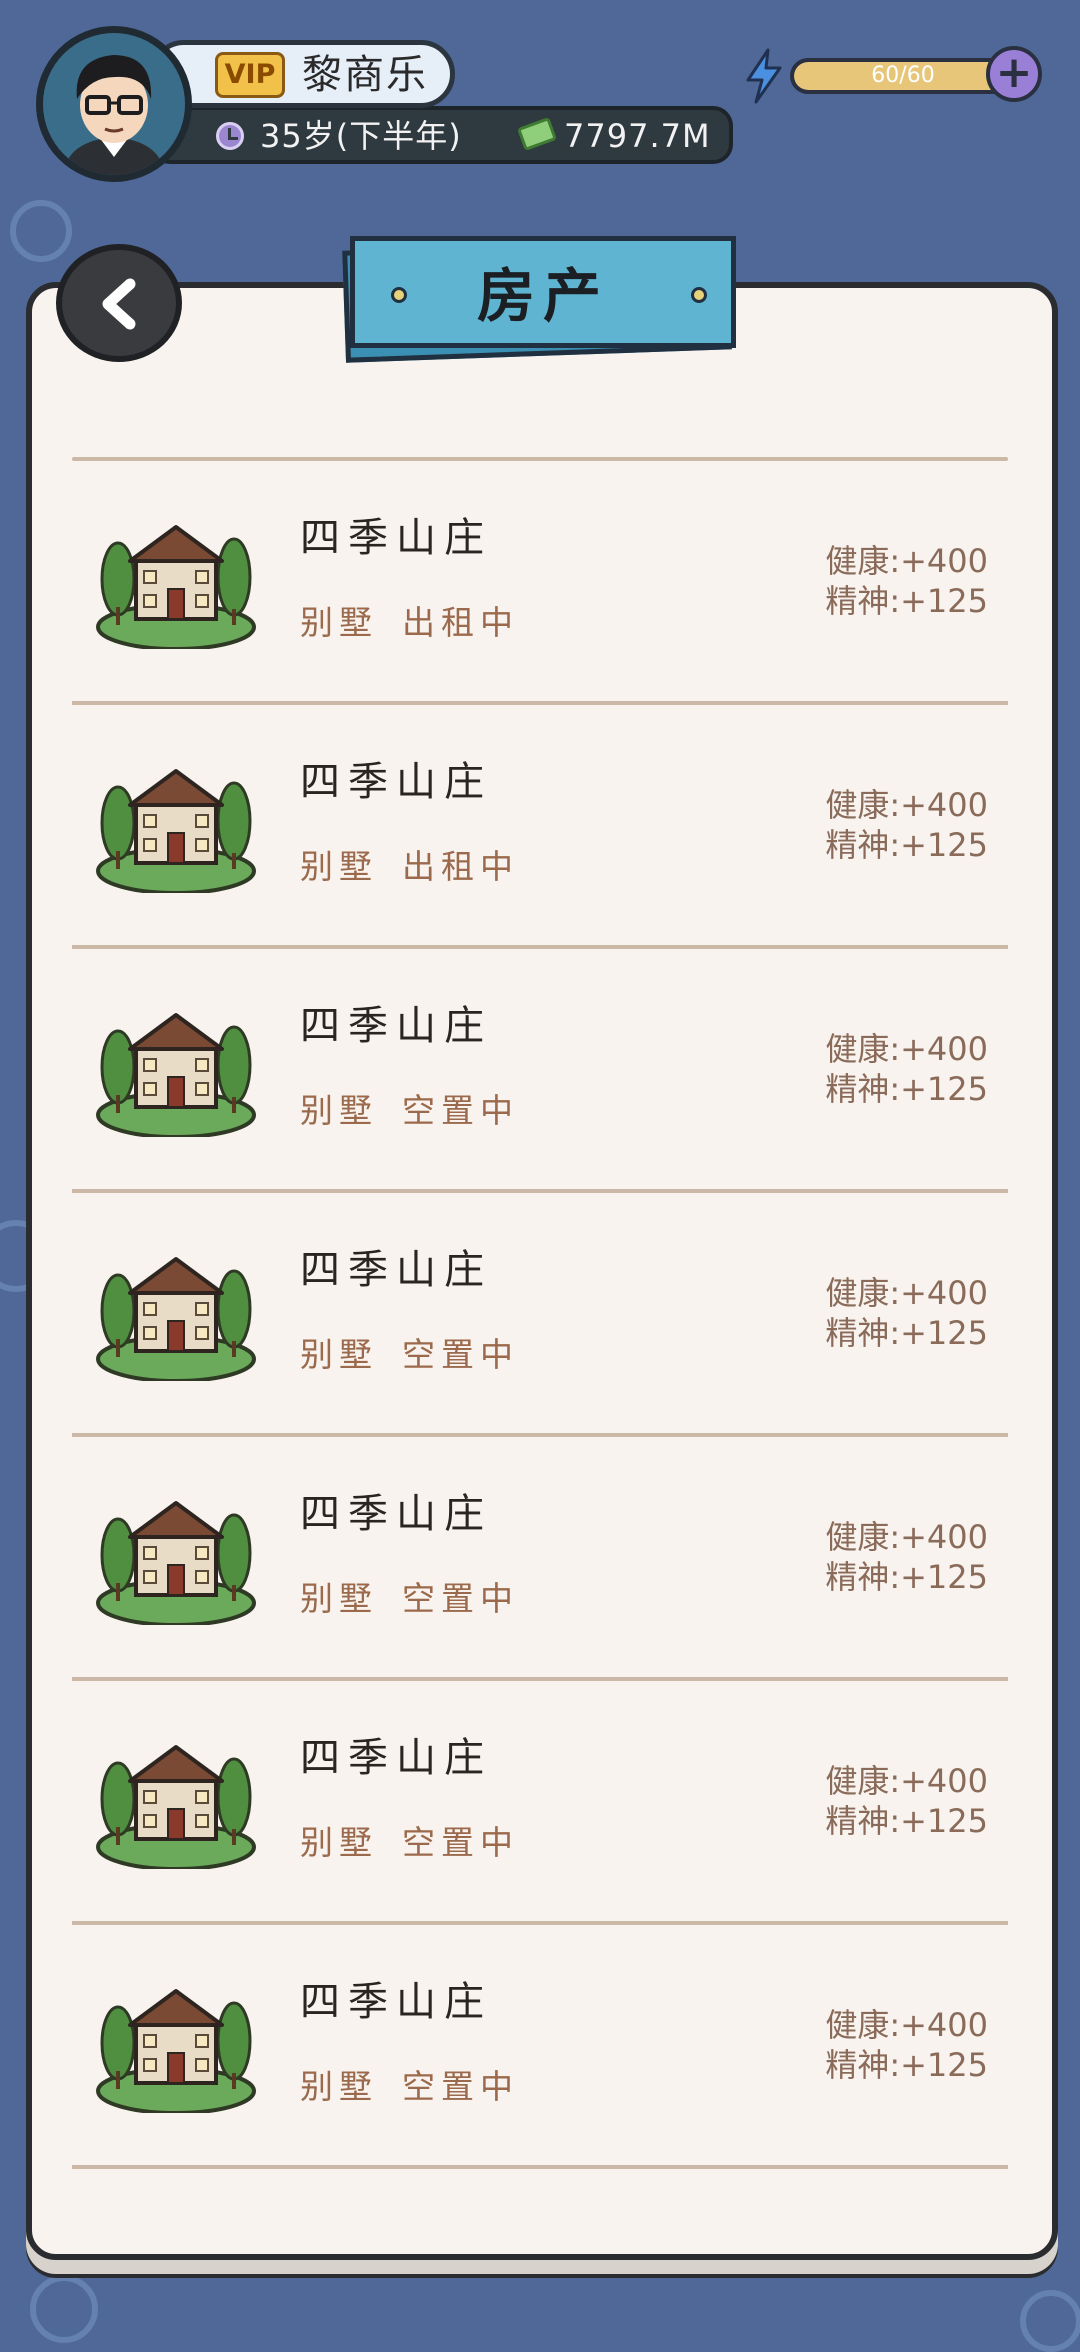 This screenshot has width=1080, height=2352. Describe the element at coordinates (361, 136) in the screenshot. I see `player-age: 35岁(下半年)` at that location.